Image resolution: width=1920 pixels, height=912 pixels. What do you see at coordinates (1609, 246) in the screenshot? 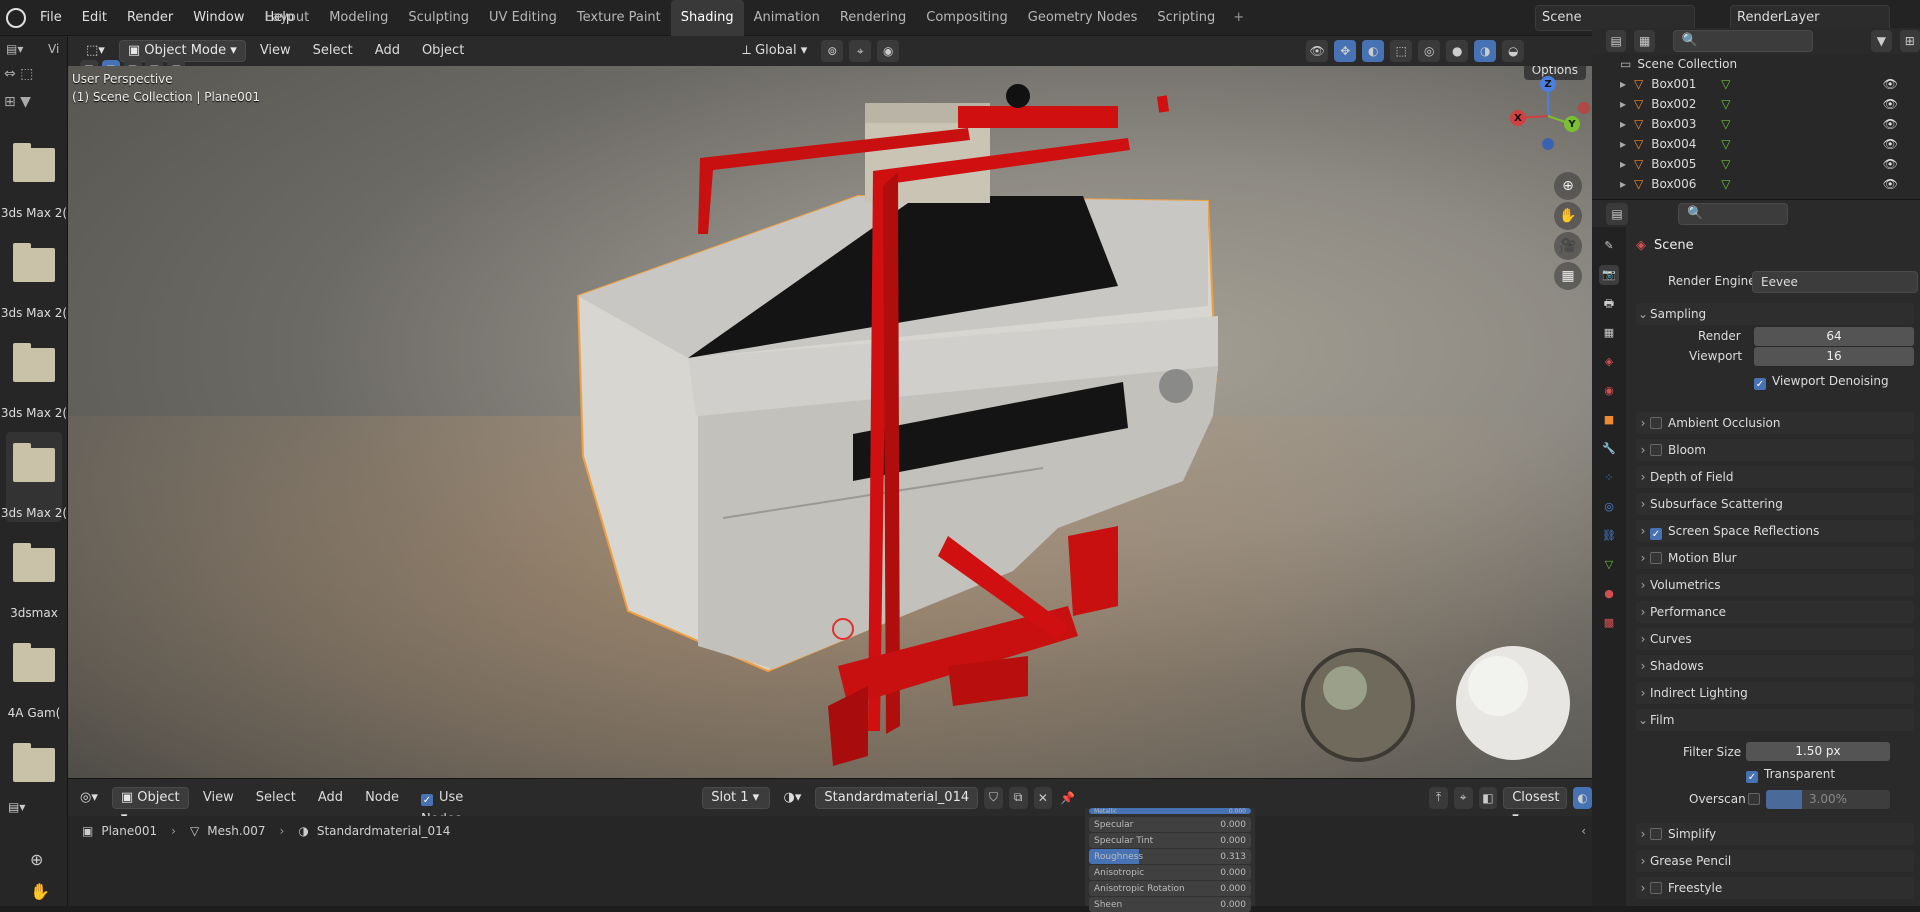
I see `tool-tab-icon: ✎` at bounding box center [1609, 246].